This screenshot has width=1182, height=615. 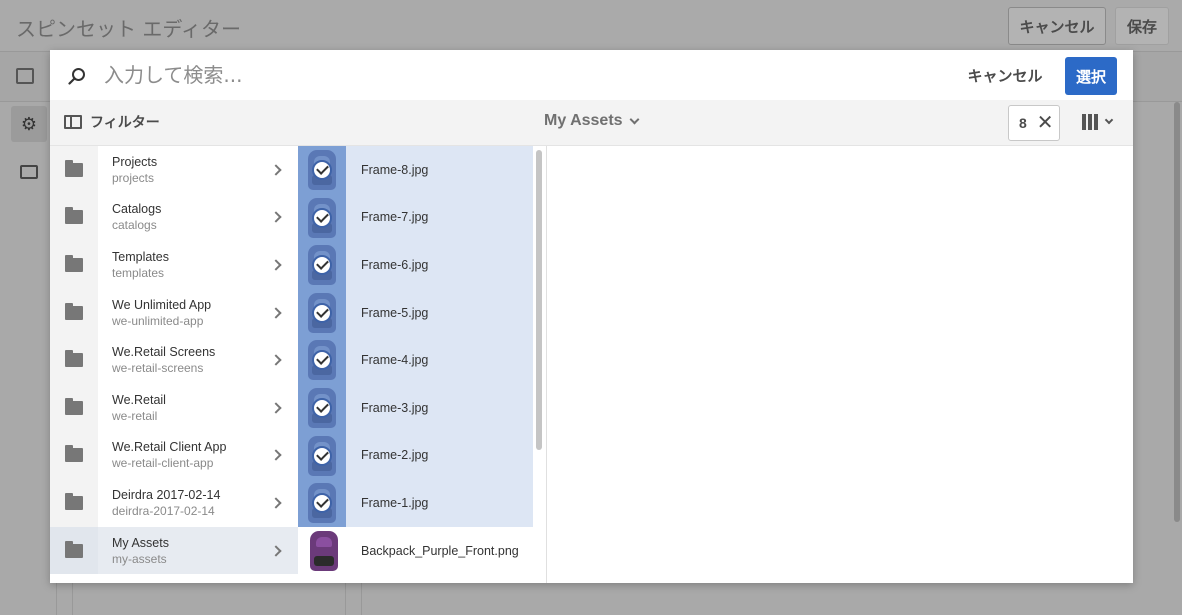 I want to click on folder-path: we-retail, so click(x=135, y=415).